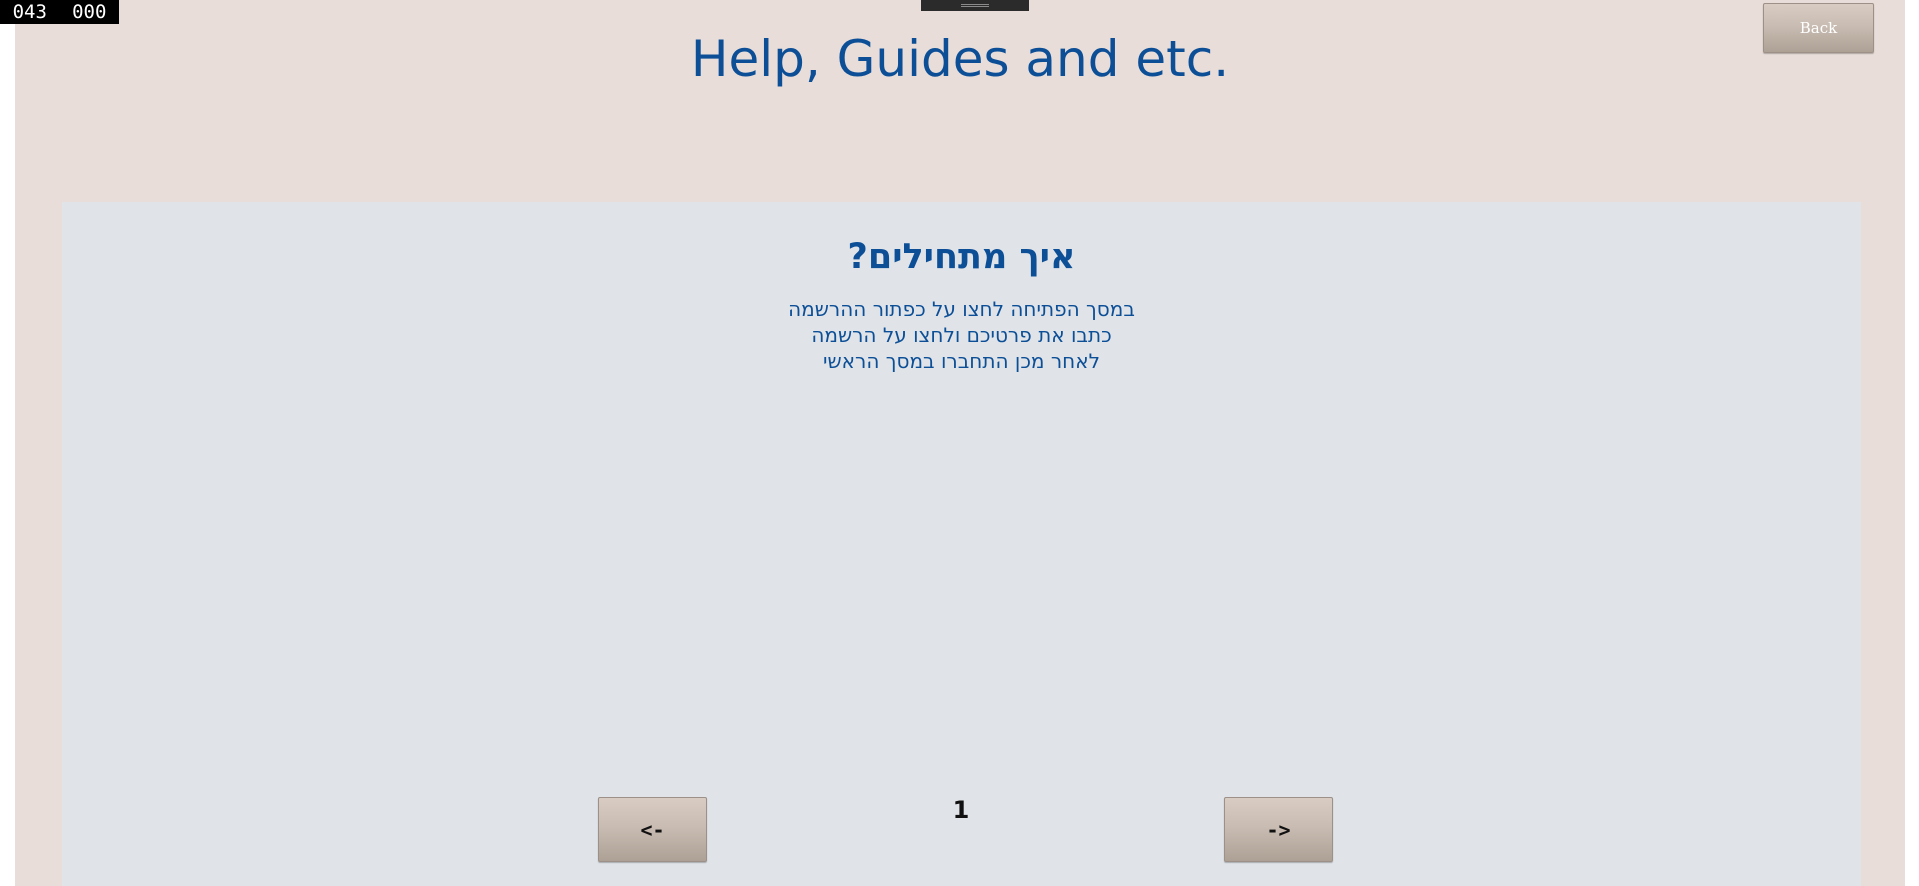  I want to click on next-page-button: ->, so click(1278, 829).